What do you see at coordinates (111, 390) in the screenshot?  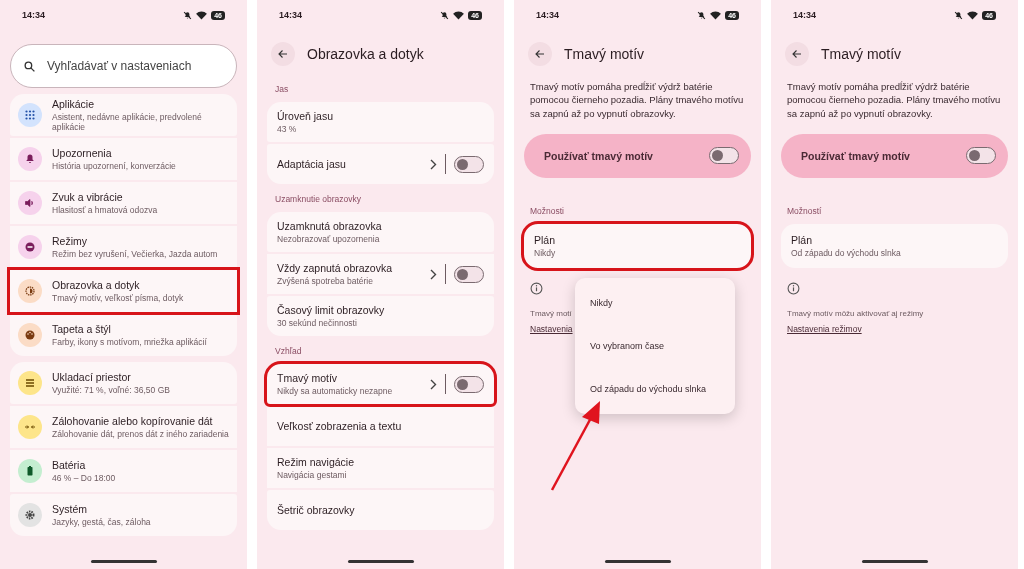 I see `item-subtitle: Využité: 71 %, voľné: 36,50 GB` at bounding box center [111, 390].